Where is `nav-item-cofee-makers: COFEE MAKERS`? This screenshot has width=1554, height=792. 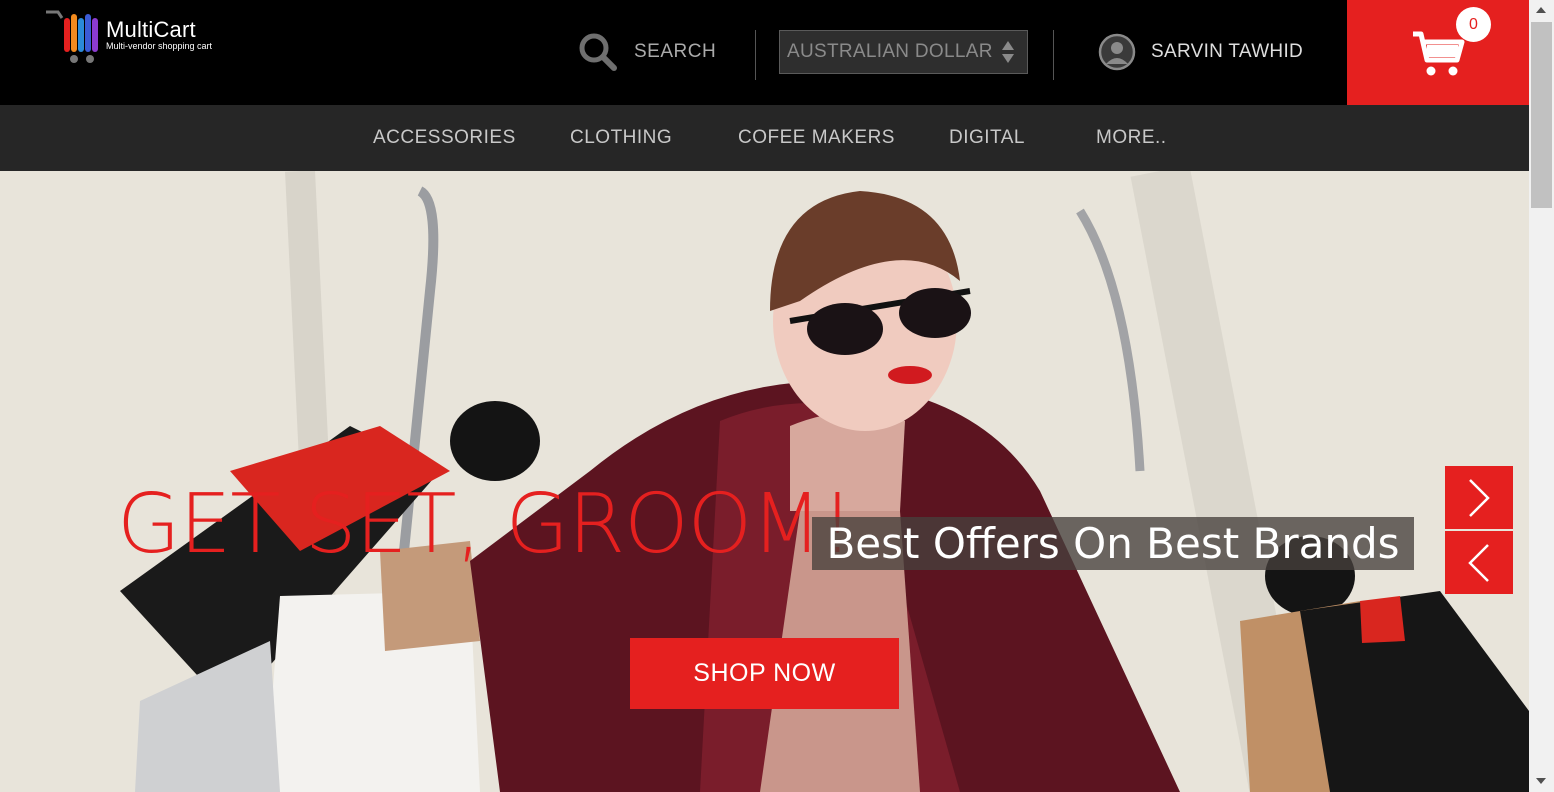 nav-item-cofee-makers: COFEE MAKERS is located at coordinates (816, 138).